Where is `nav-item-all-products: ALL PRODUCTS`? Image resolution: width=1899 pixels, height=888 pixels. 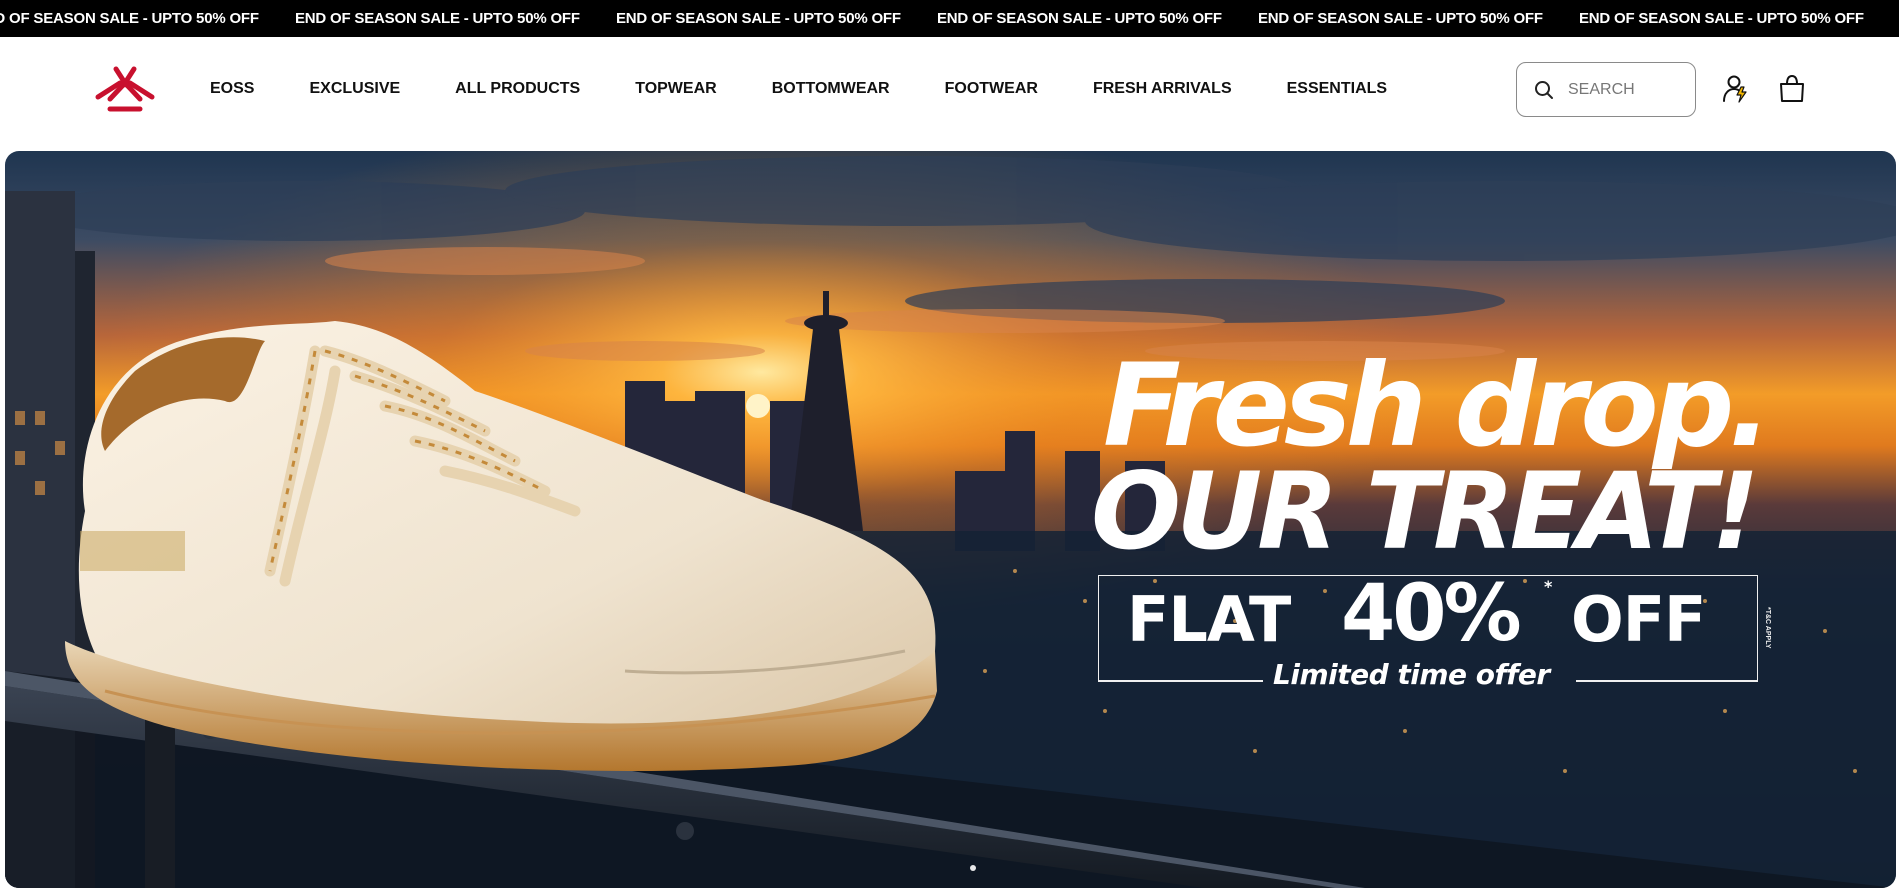 nav-item-all-products: ALL PRODUCTS is located at coordinates (517, 89).